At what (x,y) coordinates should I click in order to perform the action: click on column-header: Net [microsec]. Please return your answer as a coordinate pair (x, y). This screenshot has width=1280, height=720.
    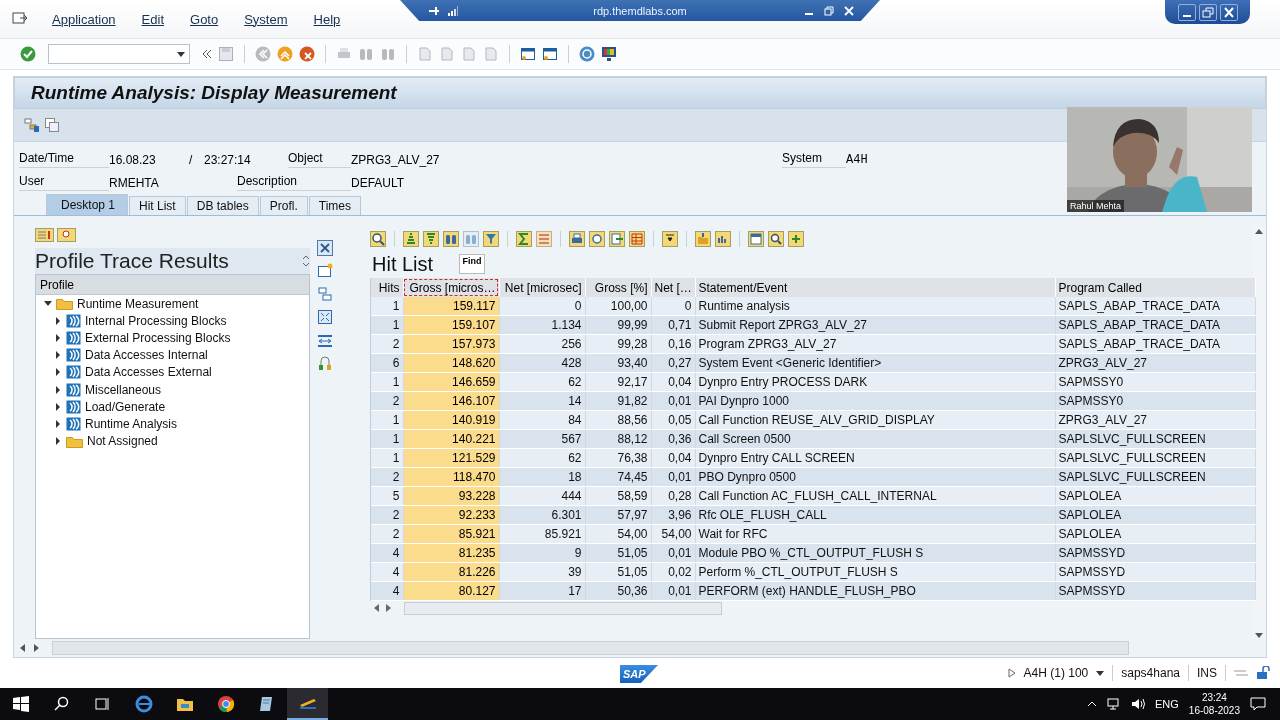
    Looking at the image, I should click on (542, 287).